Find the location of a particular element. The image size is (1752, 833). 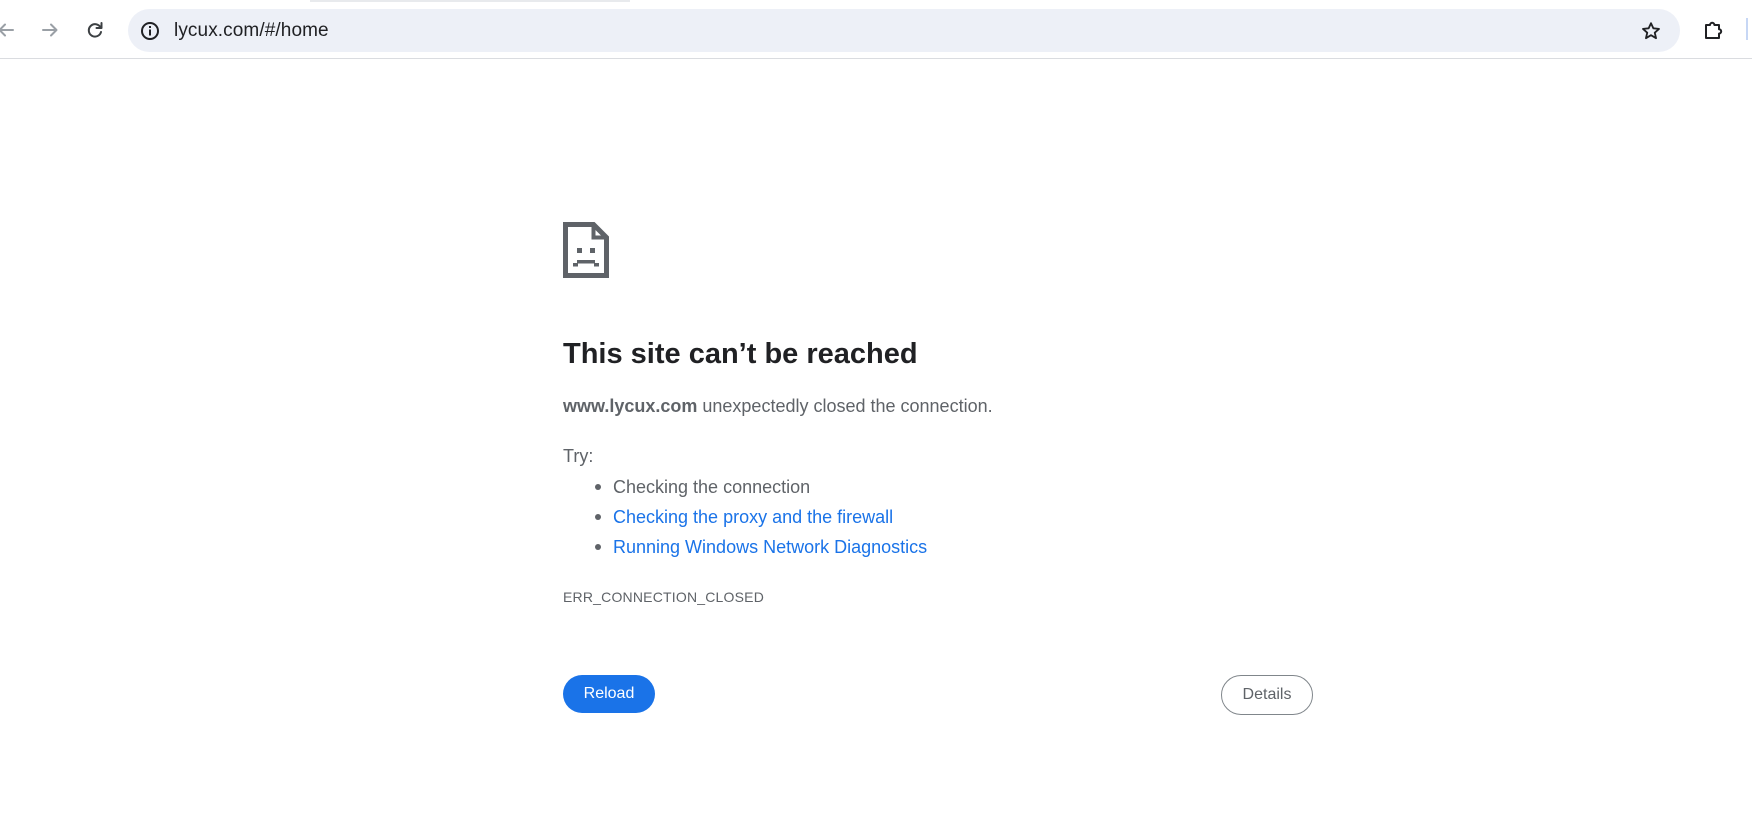

error-code: ERR_CONNECTION_CLOSED is located at coordinates (664, 597).